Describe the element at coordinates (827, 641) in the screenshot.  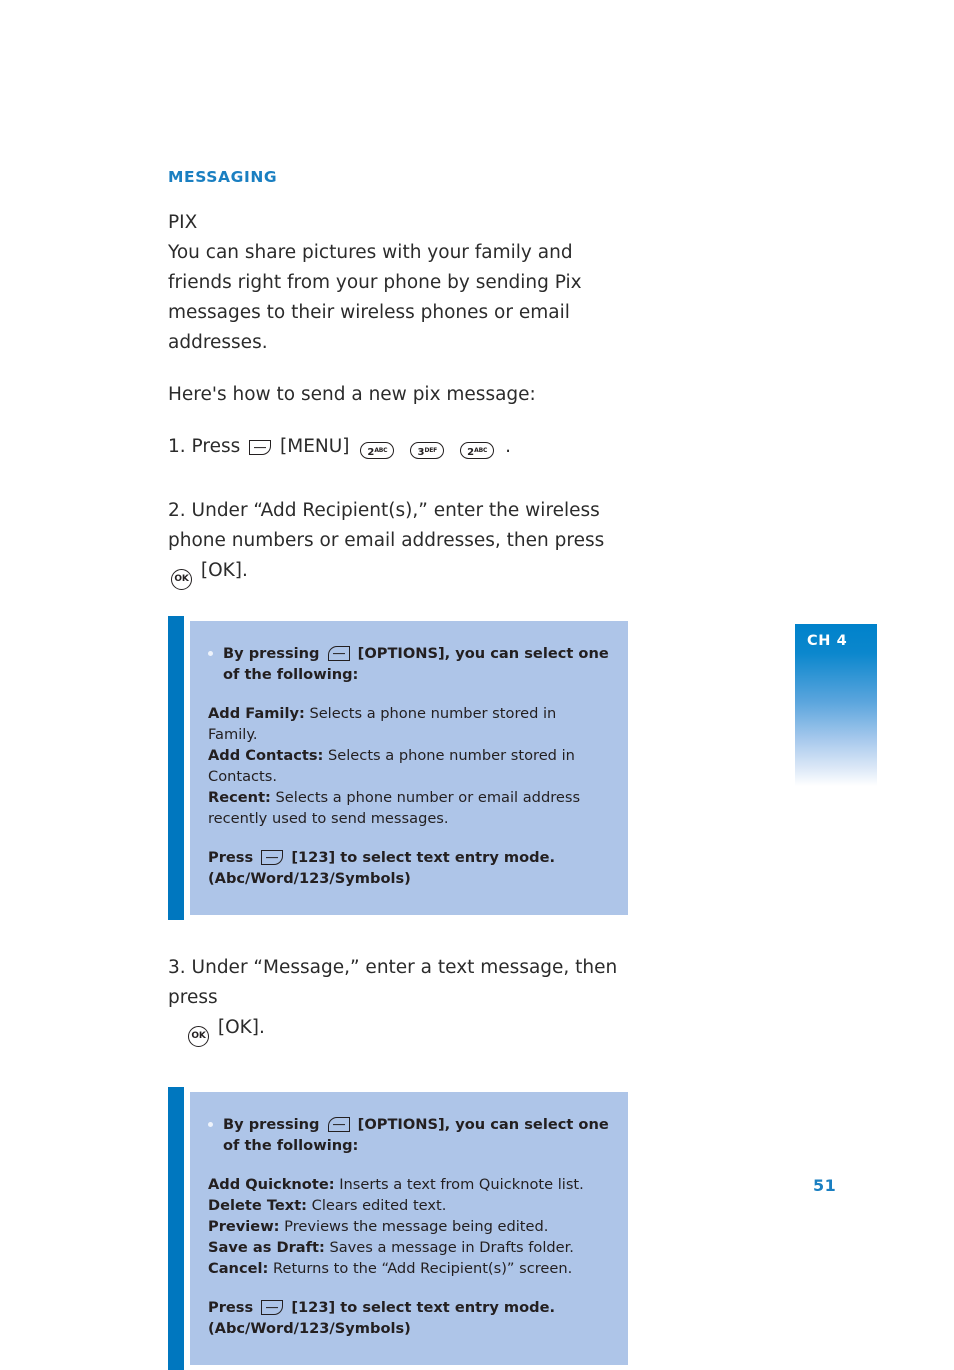
I see `chapter-tab-label: CH 4` at that location.